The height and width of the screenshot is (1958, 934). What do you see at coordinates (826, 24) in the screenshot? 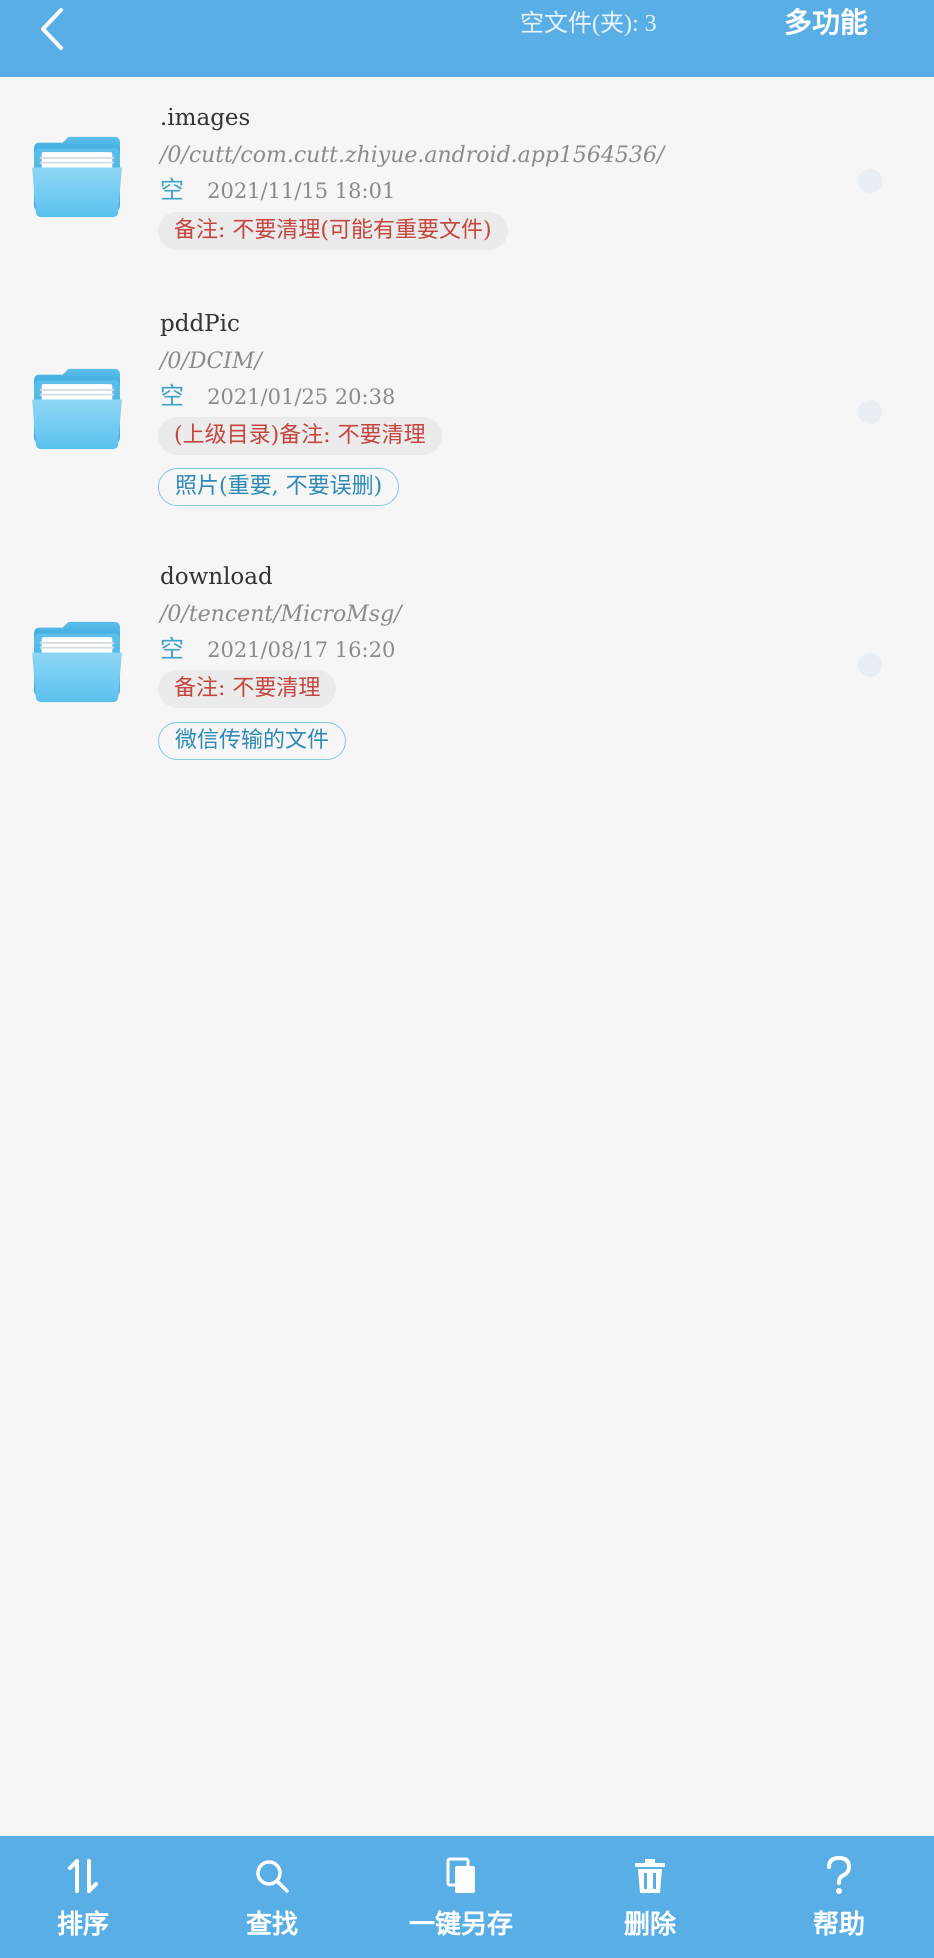
I see `multi-function-button: 多功能` at bounding box center [826, 24].